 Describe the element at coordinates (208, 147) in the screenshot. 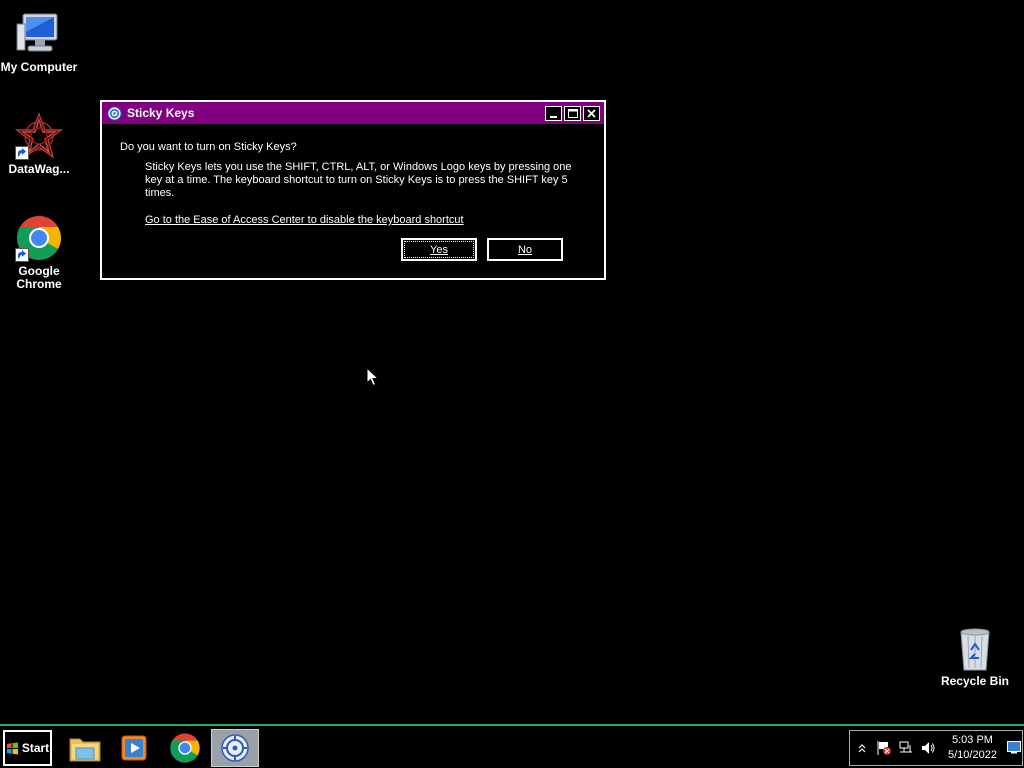

I see `dialog-question: Do you want to turn on Sticky Keys?` at that location.